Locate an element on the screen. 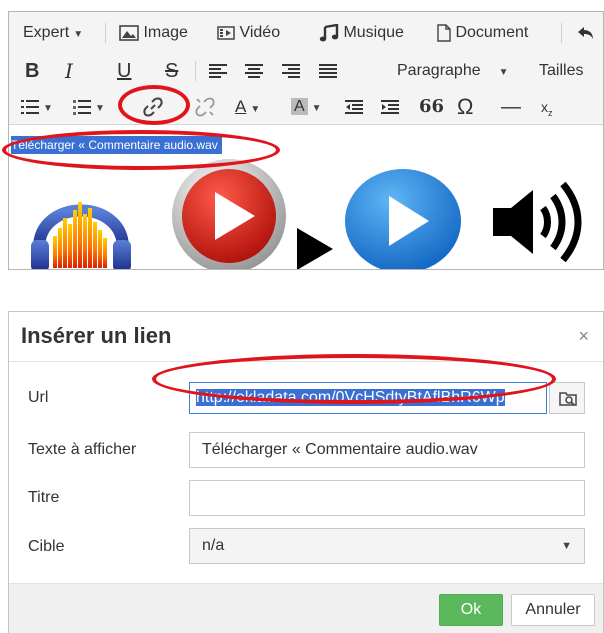 The height and width of the screenshot is (633, 604). target-label: Cible is located at coordinates (46, 546).